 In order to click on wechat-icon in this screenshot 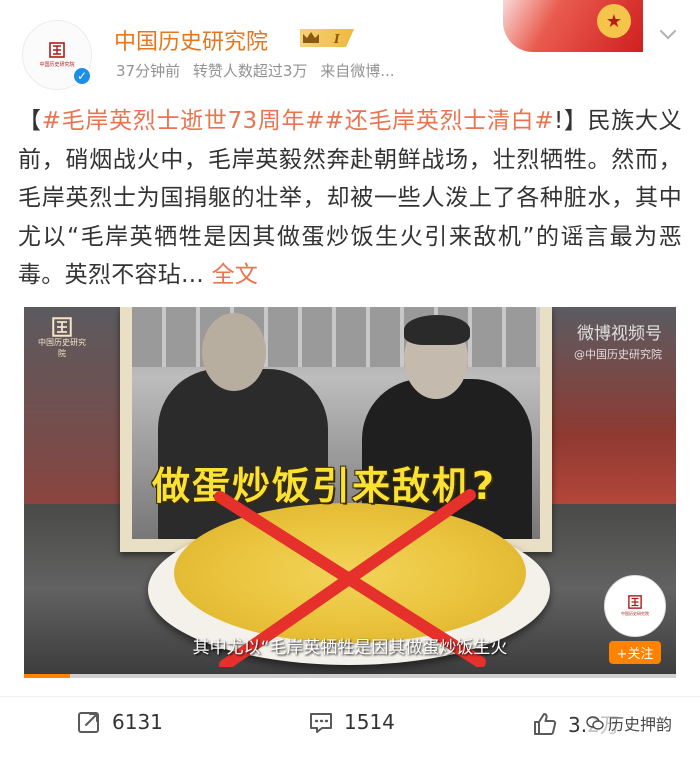, I will do `click(595, 723)`.